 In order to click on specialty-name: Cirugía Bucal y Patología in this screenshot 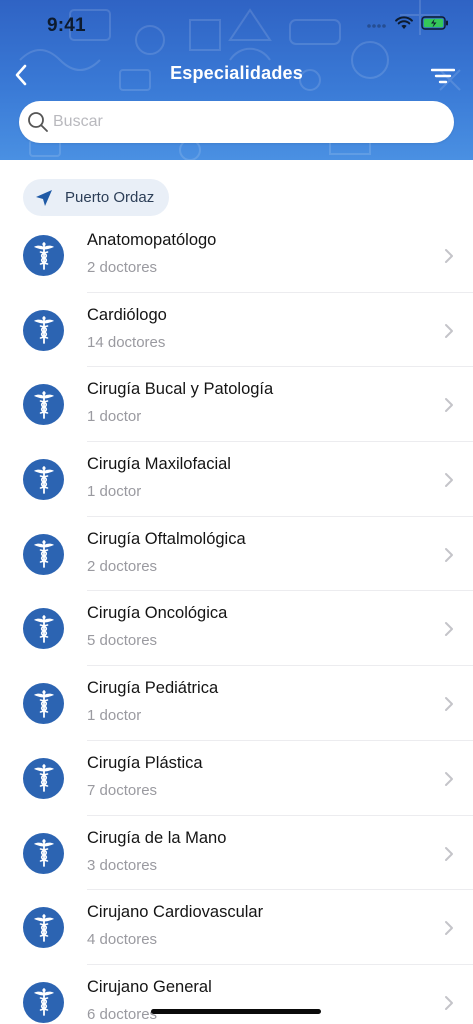, I will do `click(180, 389)`.